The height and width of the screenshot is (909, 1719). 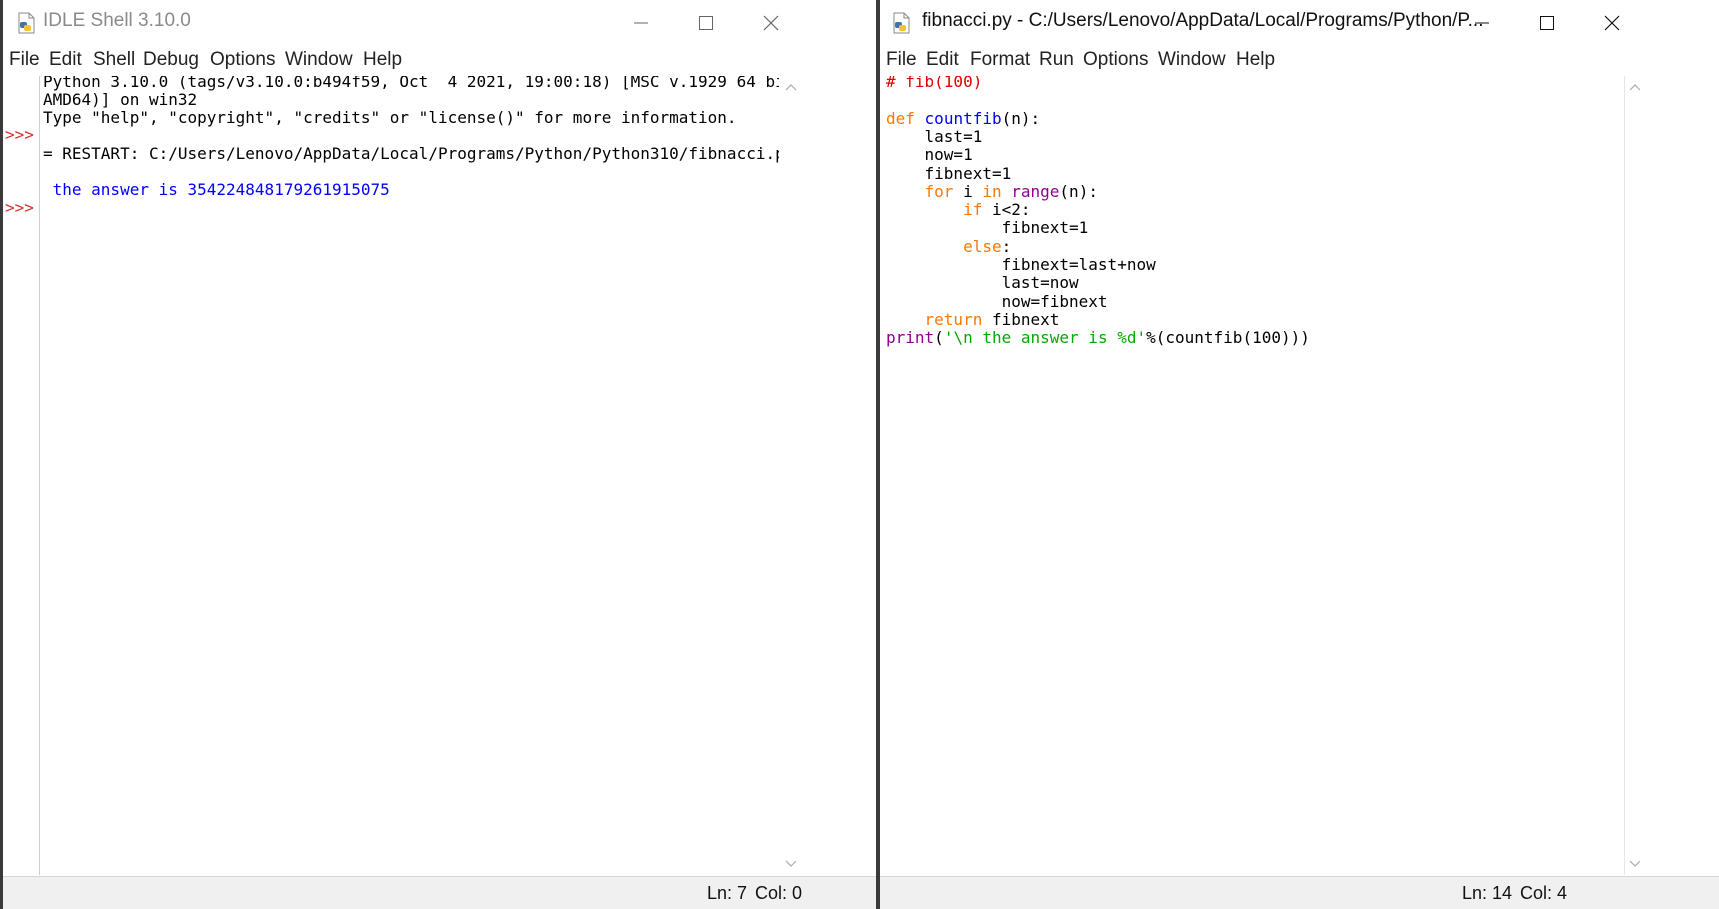 I want to click on code-token: countfib, so click(x=963, y=118).